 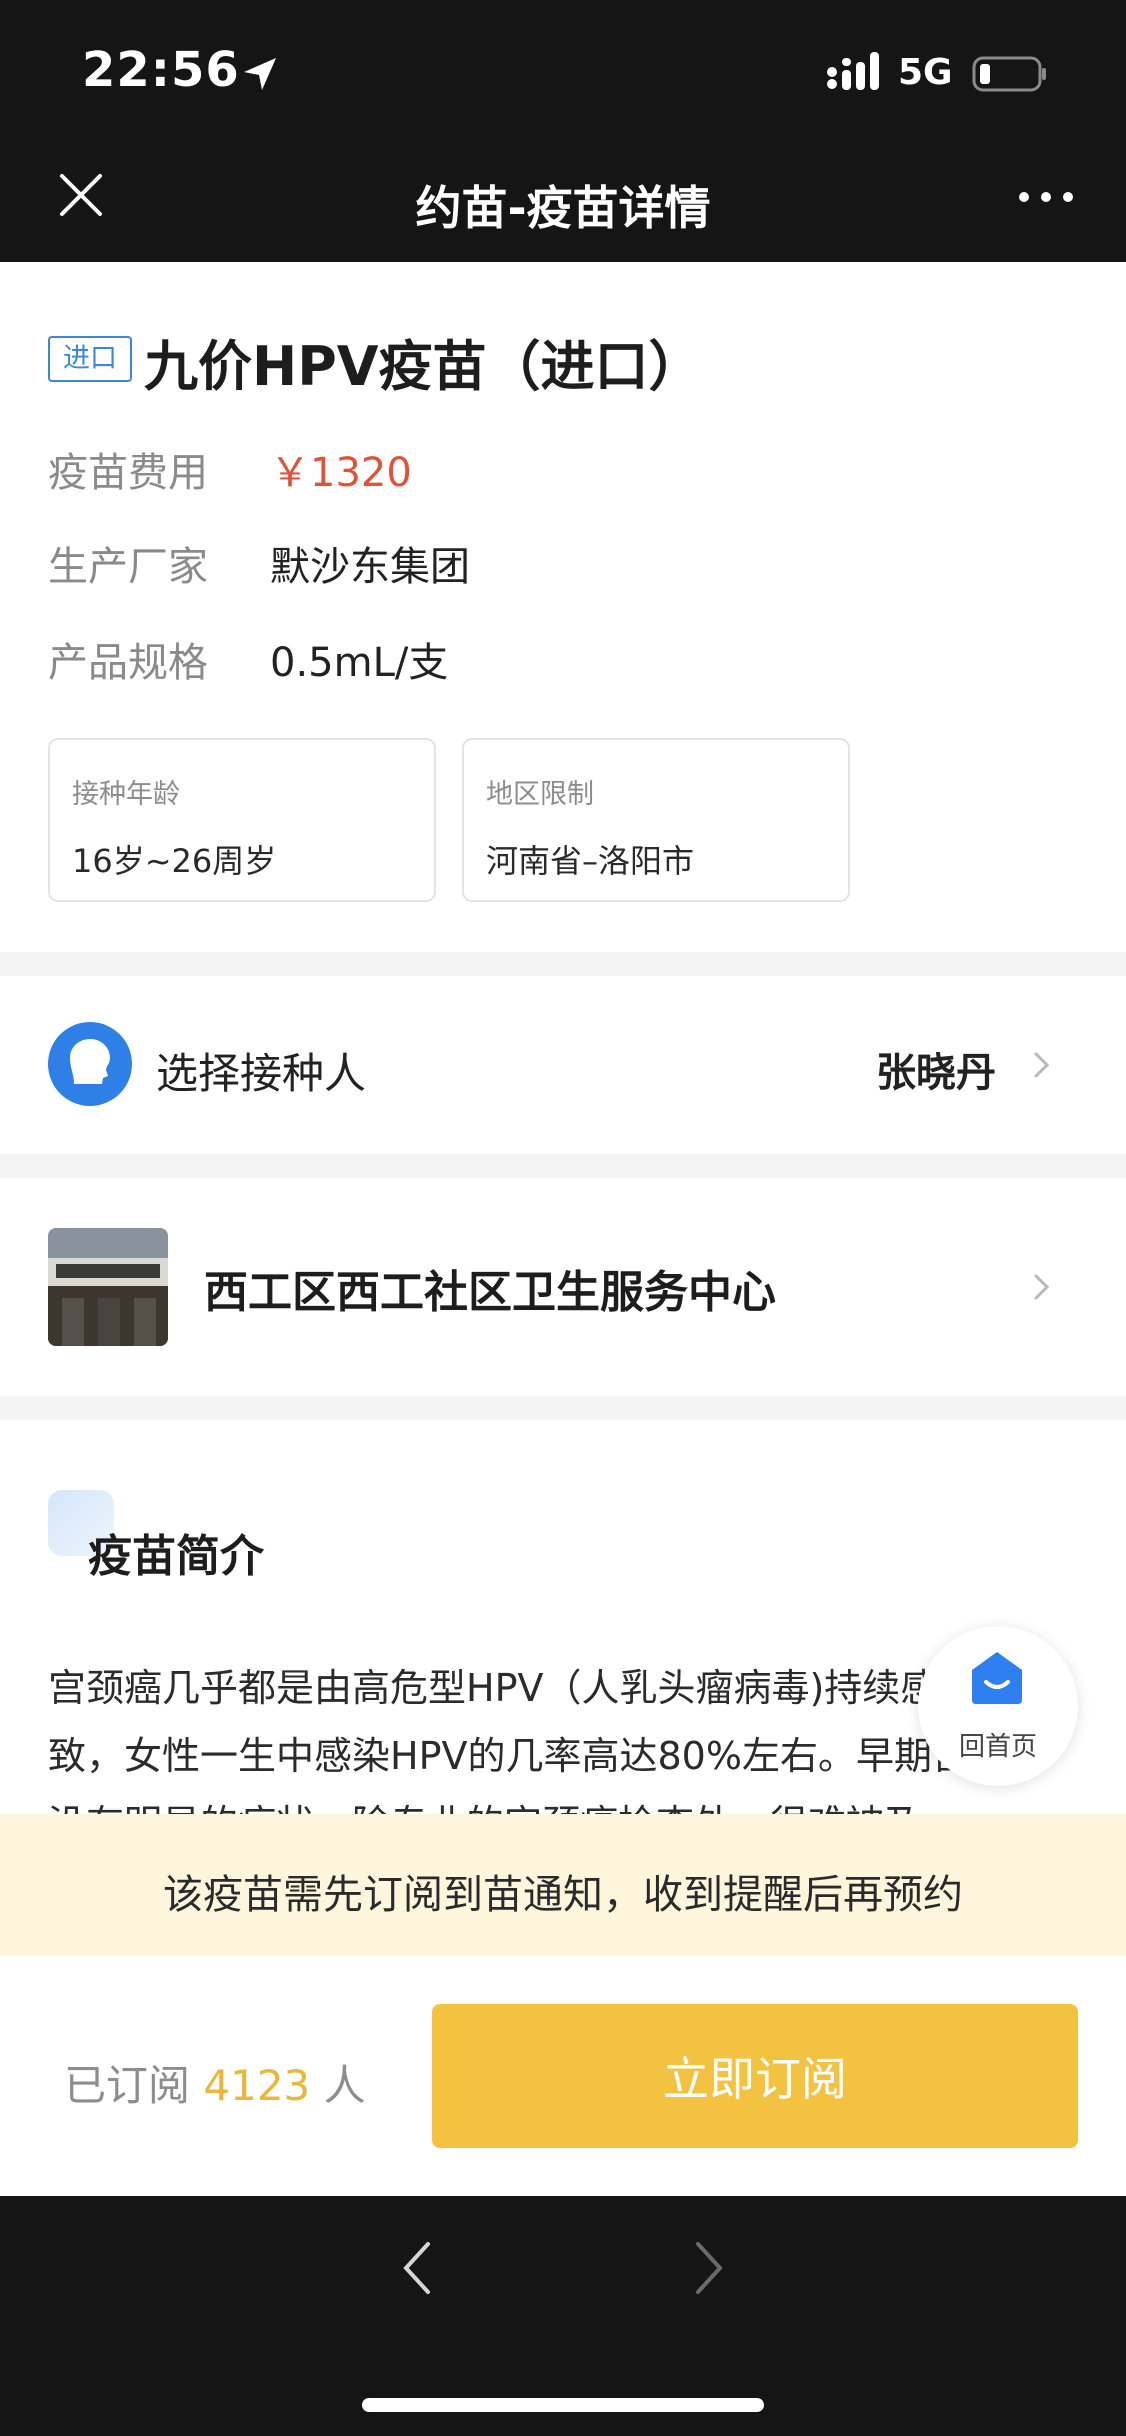 What do you see at coordinates (90, 1064) in the screenshot?
I see `person-avatar-icon` at bounding box center [90, 1064].